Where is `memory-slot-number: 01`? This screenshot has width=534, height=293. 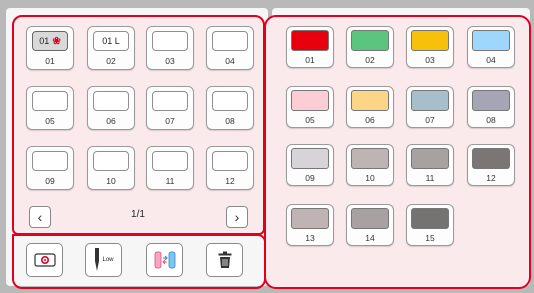 memory-slot-number: 01 is located at coordinates (50, 61).